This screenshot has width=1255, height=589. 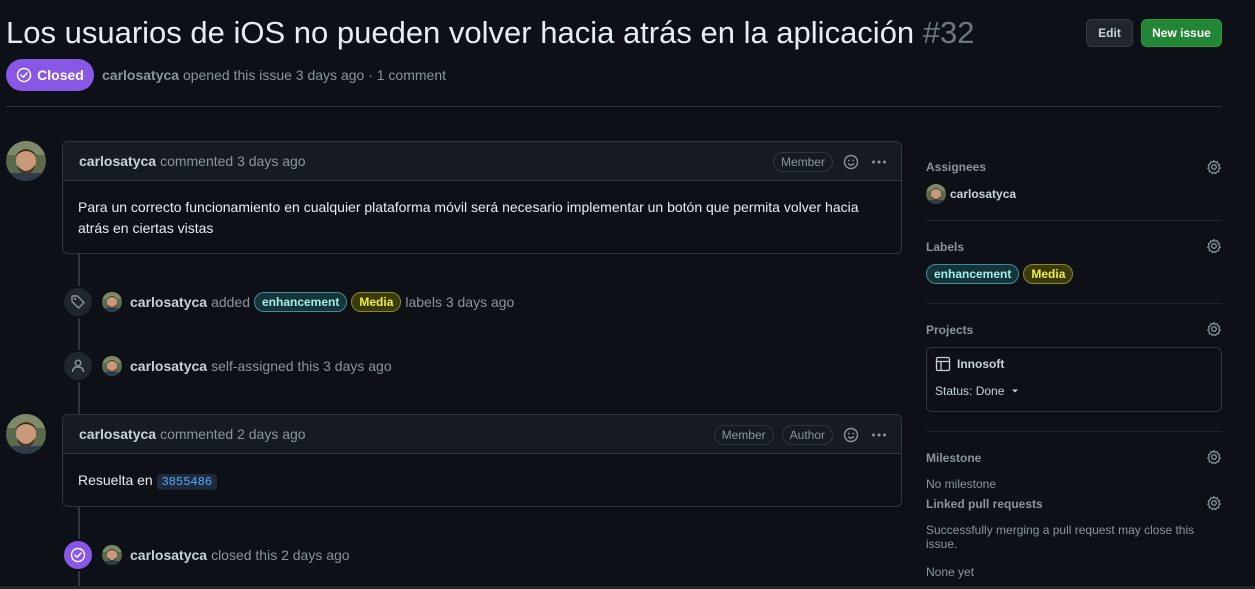 What do you see at coordinates (140, 75) in the screenshot?
I see `issue-author-link: carlosatyca` at bounding box center [140, 75].